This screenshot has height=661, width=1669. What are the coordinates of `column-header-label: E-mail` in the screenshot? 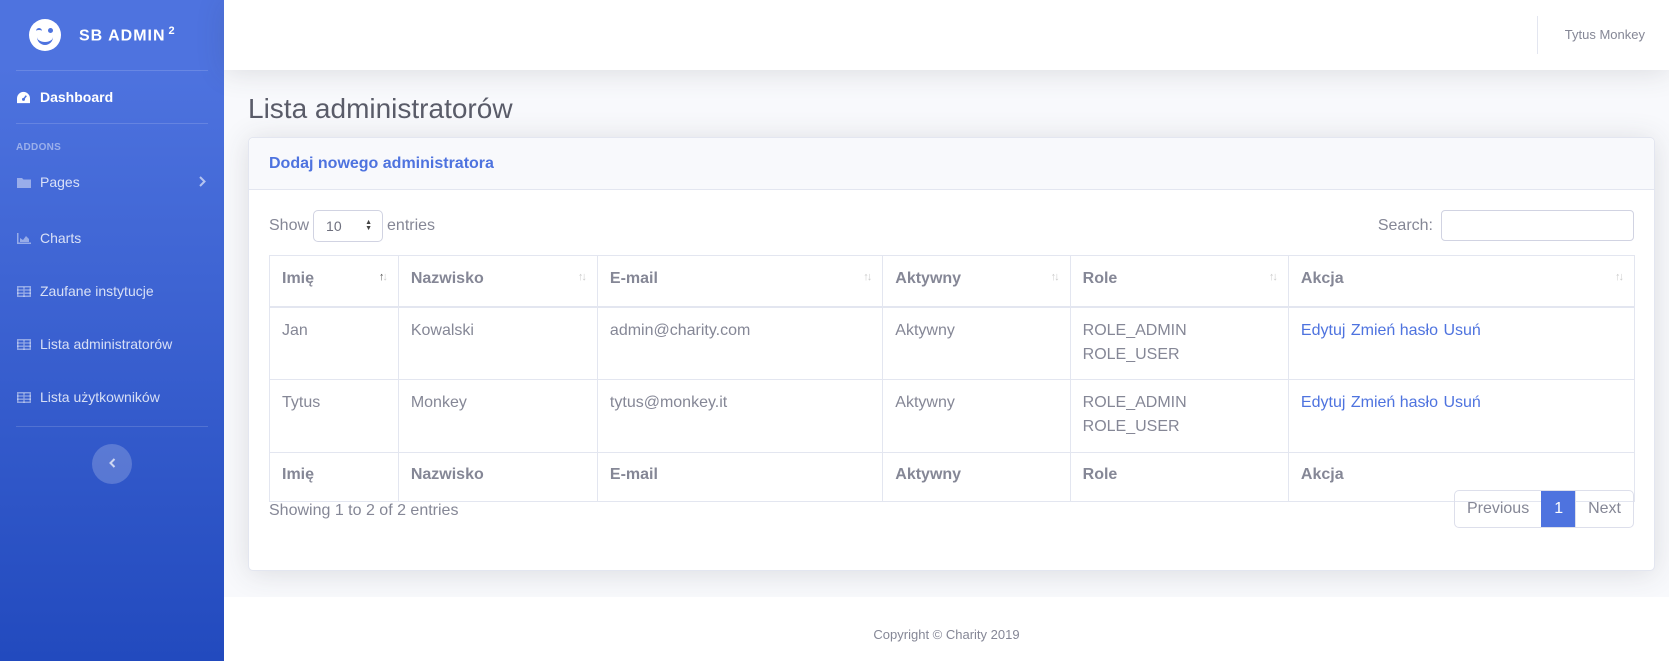 It's located at (633, 278).